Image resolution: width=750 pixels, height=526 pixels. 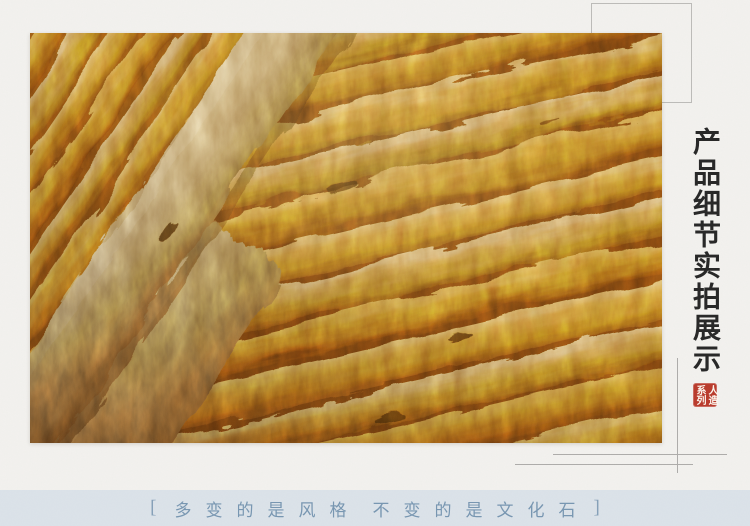 What do you see at coordinates (481, 510) in the screenshot?
I see `slogan-part-2: 不变的是文化石` at bounding box center [481, 510].